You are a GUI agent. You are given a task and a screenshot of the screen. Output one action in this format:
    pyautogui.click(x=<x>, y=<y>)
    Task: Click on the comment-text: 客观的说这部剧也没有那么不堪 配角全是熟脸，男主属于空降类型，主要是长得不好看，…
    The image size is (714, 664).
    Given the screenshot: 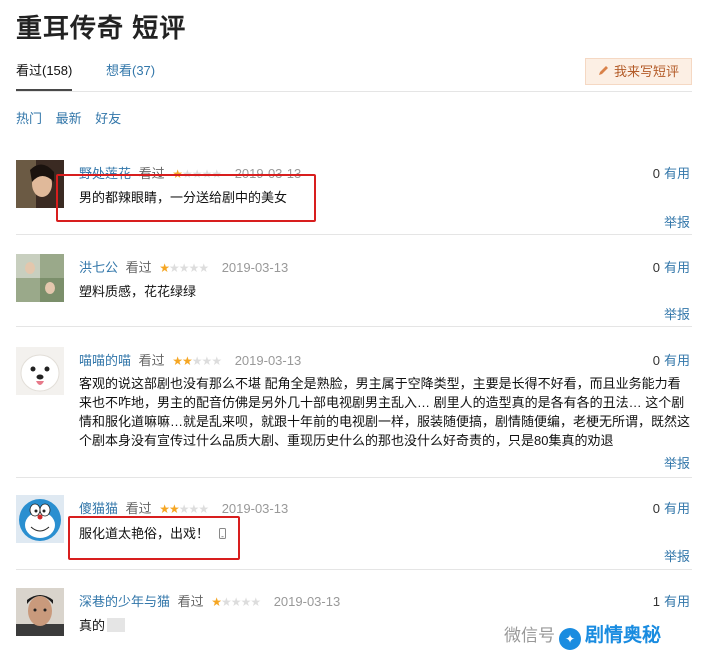 What is the action you would take?
    pyautogui.click(x=385, y=412)
    